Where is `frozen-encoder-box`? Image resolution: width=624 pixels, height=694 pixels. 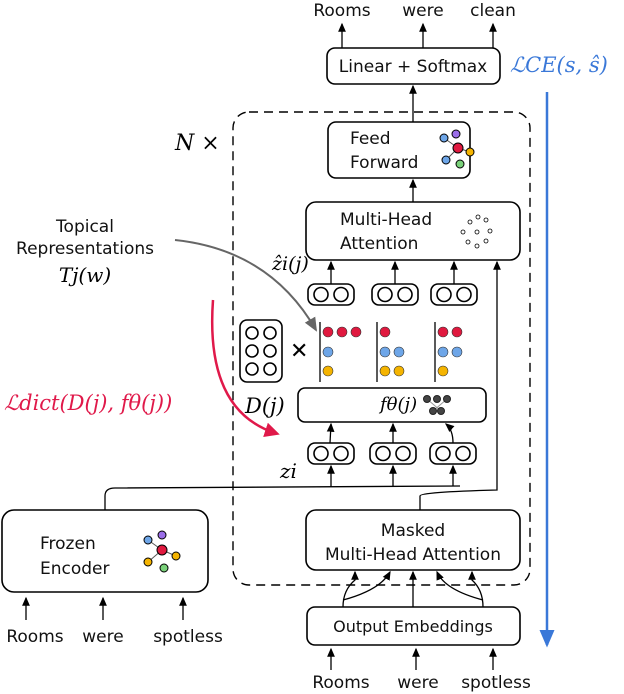
frozen-encoder-box is located at coordinates (105, 551).